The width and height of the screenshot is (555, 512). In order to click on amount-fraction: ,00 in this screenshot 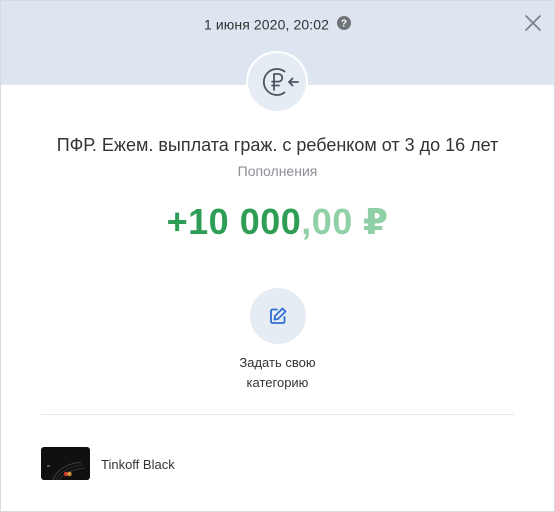, I will do `click(327, 221)`.